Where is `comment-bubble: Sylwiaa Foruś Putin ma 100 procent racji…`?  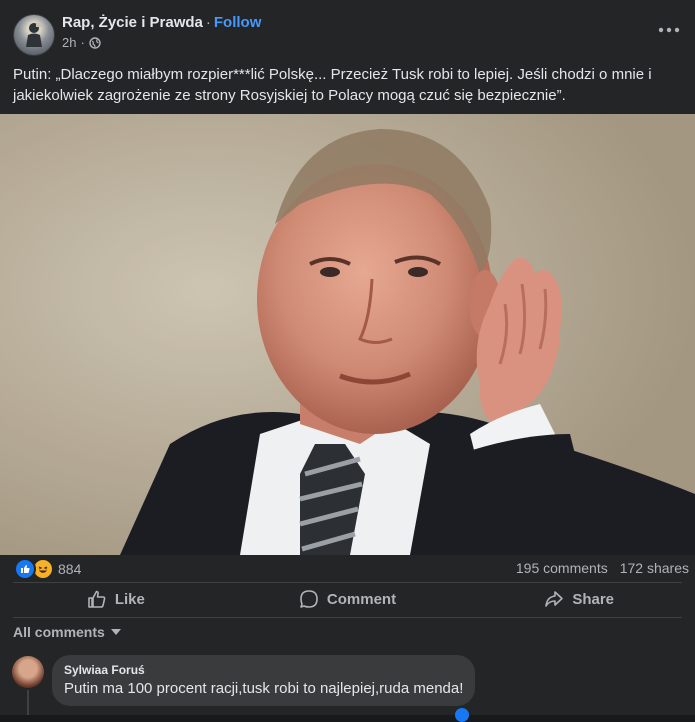 comment-bubble: Sylwiaa Foruś Putin ma 100 procent racji… is located at coordinates (264, 680).